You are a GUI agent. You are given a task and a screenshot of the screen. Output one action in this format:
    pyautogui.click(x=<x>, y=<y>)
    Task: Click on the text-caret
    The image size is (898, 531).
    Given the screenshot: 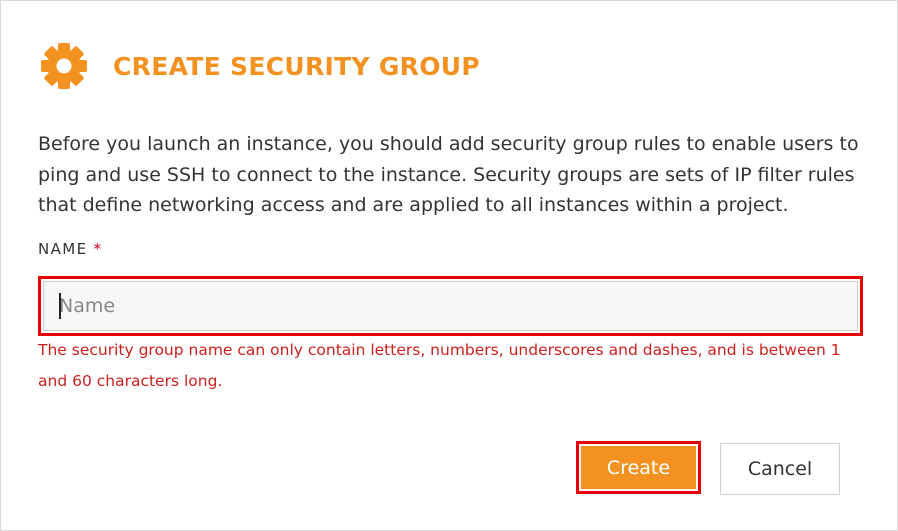 What is the action you would take?
    pyautogui.click(x=60, y=306)
    